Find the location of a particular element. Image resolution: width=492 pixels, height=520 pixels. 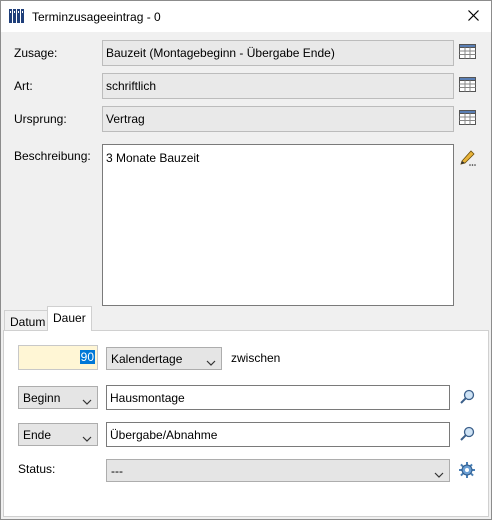

duration-amount-value: 90 is located at coordinates (87, 357).